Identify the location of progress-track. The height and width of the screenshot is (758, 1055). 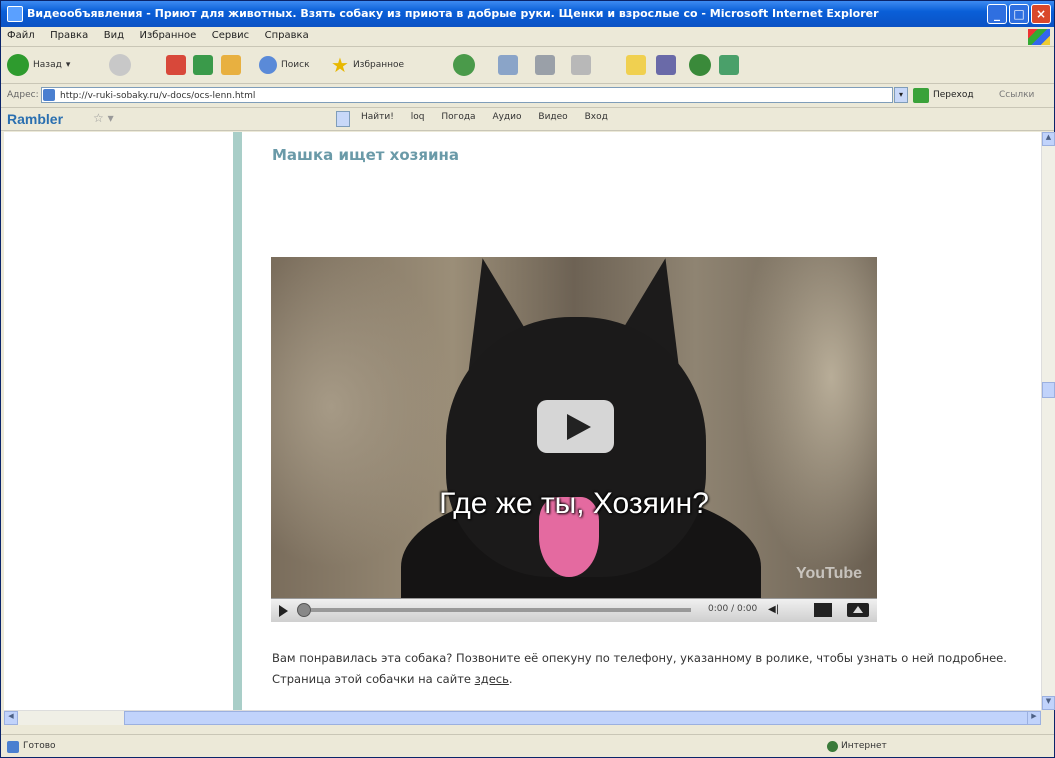
(501, 610).